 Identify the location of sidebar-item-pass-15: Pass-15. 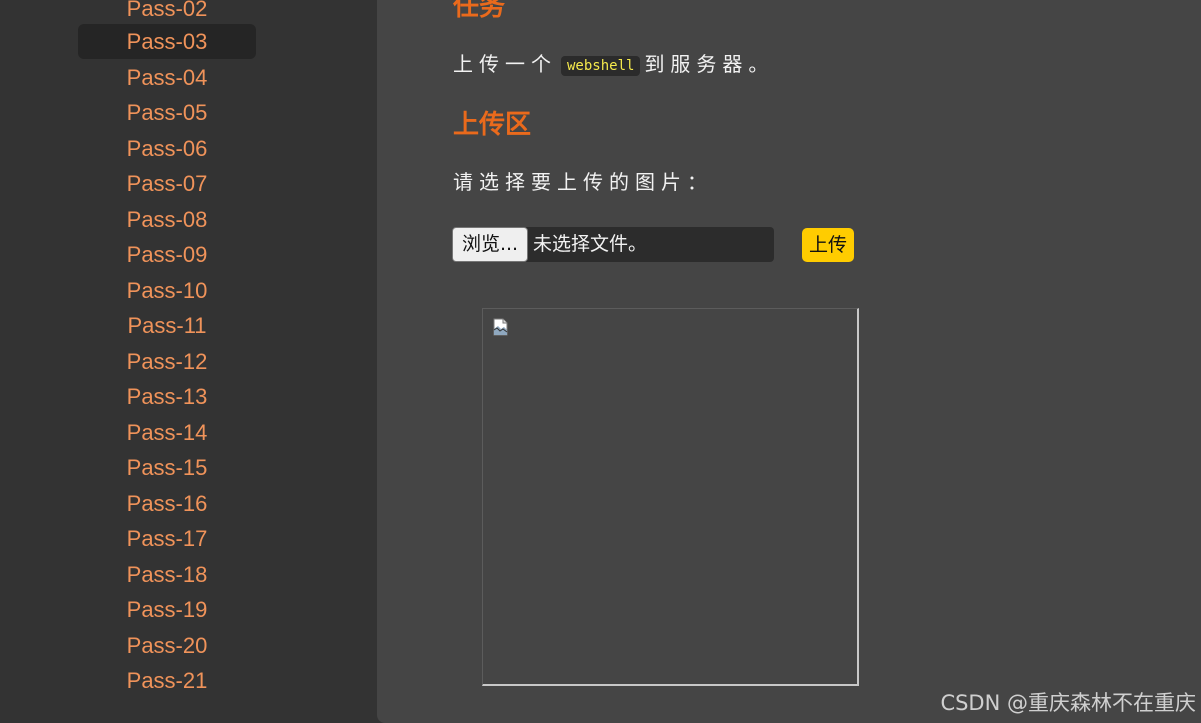
(167, 467).